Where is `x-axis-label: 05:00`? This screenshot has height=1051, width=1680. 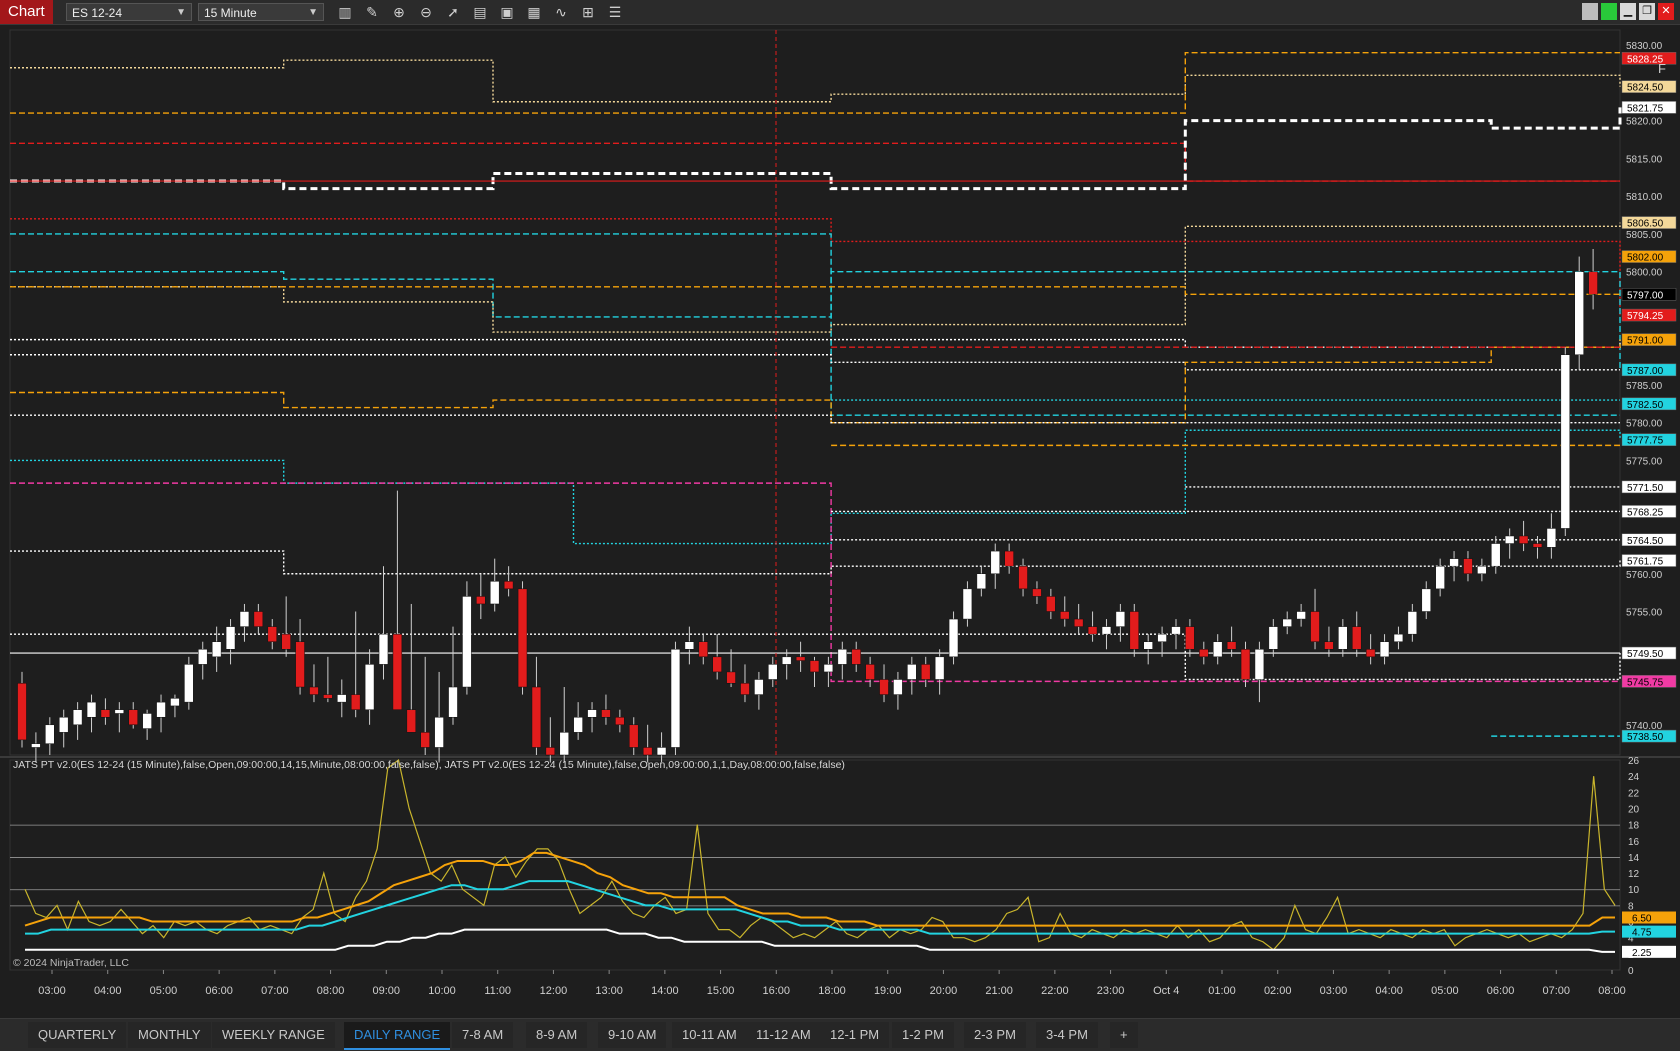 x-axis-label: 05:00 is located at coordinates (164, 991).